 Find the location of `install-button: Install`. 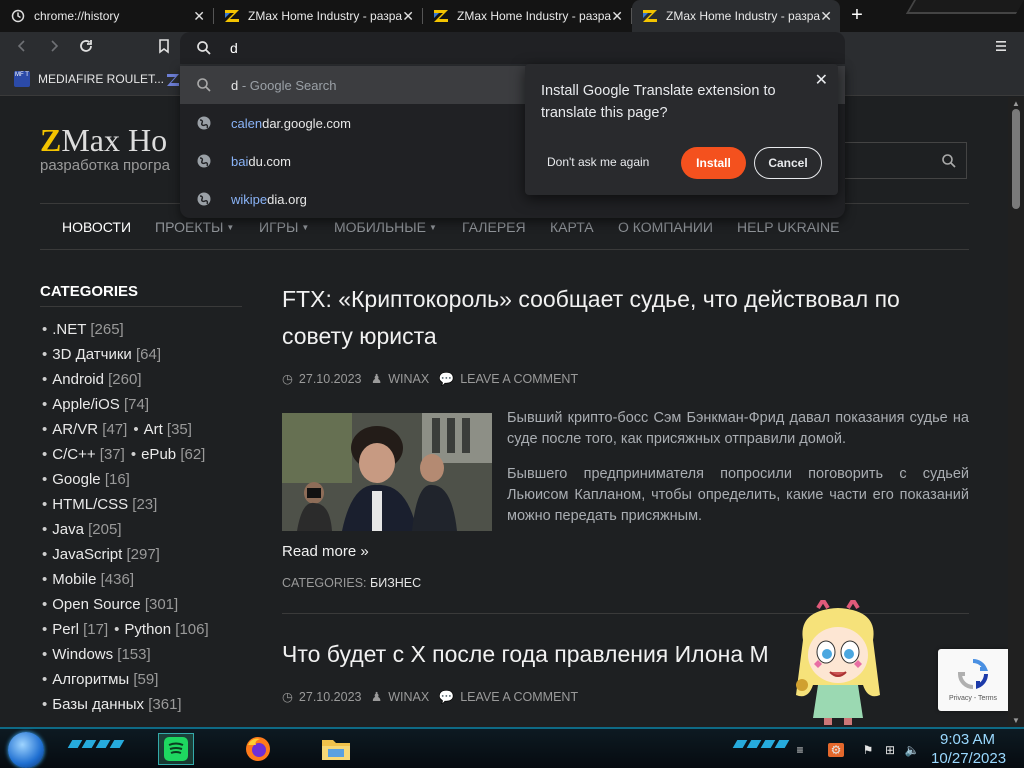

install-button: Install is located at coordinates (713, 163).